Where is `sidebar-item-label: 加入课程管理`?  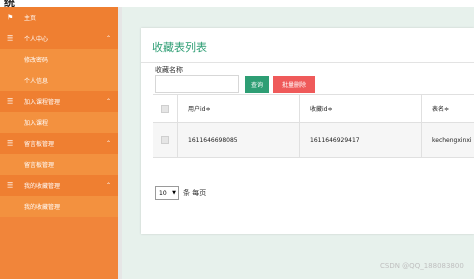 sidebar-item-label: 加入课程管理 is located at coordinates (42, 102).